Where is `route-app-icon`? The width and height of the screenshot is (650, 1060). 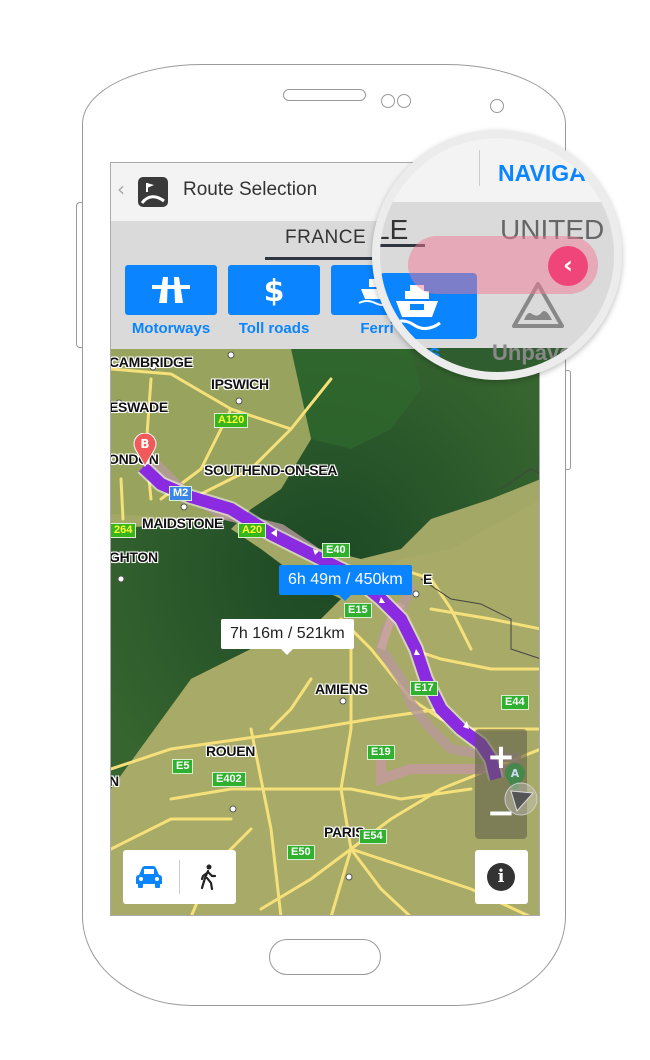 route-app-icon is located at coordinates (153, 192).